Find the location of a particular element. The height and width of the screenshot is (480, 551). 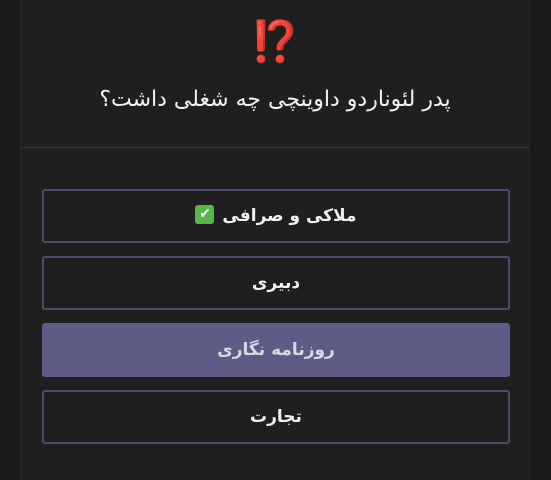

check-mark-icon: ✔ is located at coordinates (205, 214).